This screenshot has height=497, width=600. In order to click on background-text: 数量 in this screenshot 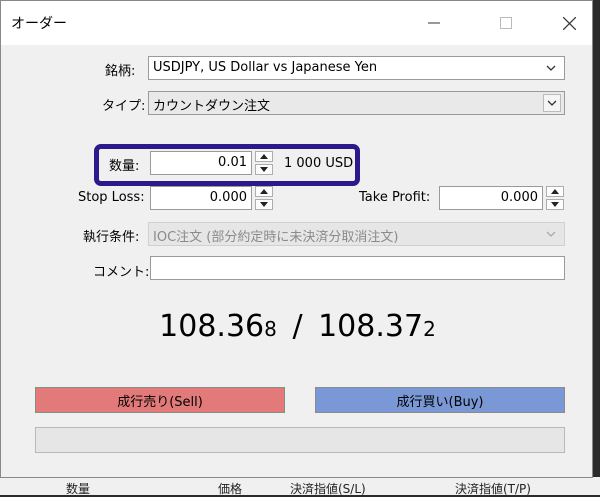, I will do `click(78, 489)`.